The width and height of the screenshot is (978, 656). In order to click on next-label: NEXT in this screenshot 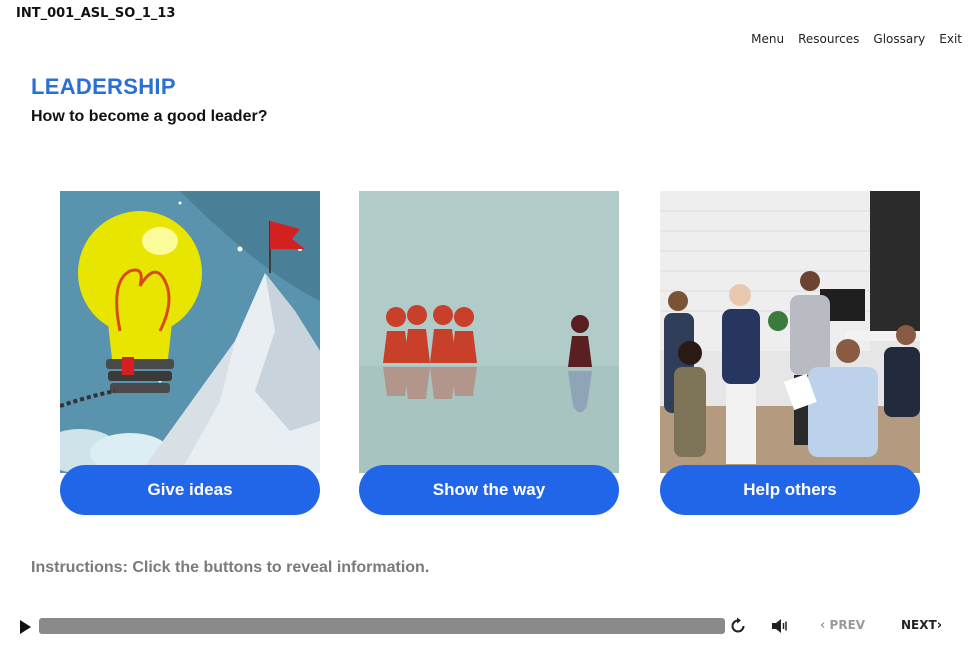, I will do `click(919, 625)`.